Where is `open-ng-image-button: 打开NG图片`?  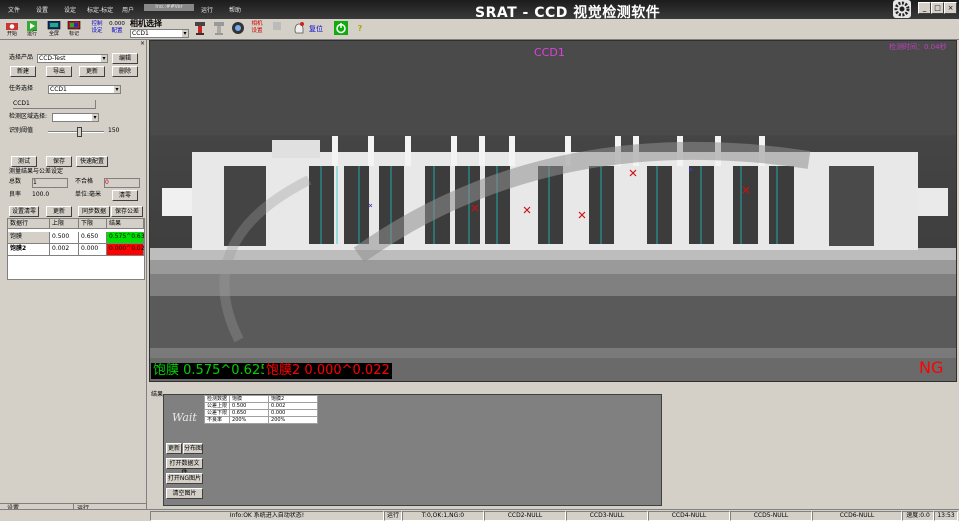 open-ng-image-button: 打开NG图片 is located at coordinates (184, 478).